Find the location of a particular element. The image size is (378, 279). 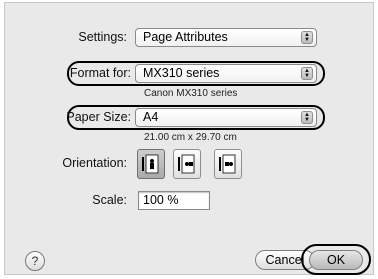

orientation-label: Orientation: is located at coordinates (94, 163).